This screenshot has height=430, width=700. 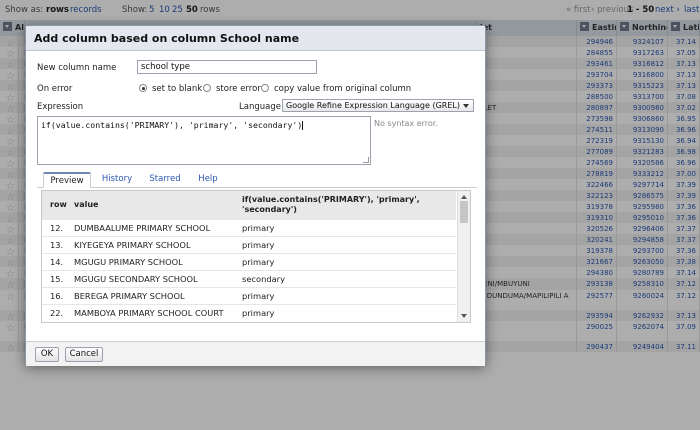 What do you see at coordinates (143, 88) in the screenshot?
I see `on-error-set-blank-radio` at bounding box center [143, 88].